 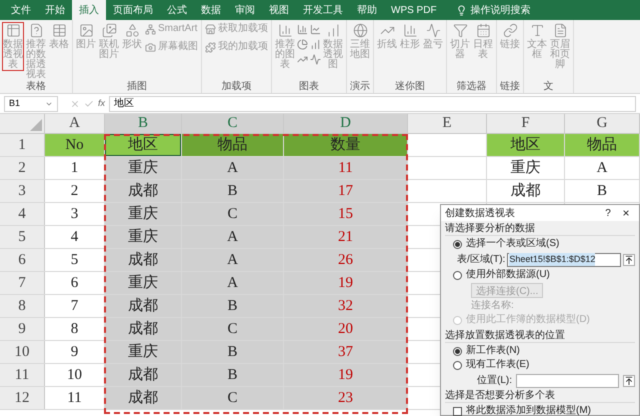 I want to click on ribbon-tab: 文件, so click(x=21, y=10).